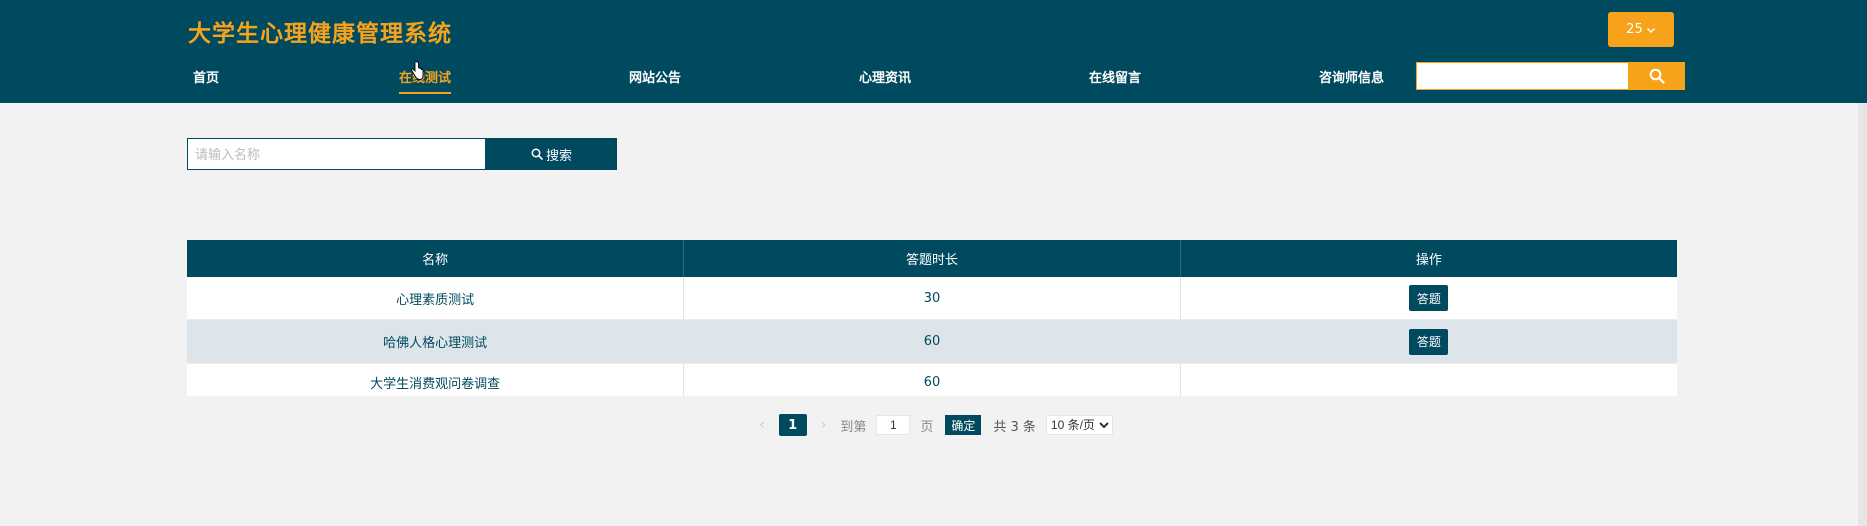 This screenshot has width=1867, height=526. I want to click on page-scrollbar, so click(1862, 314).